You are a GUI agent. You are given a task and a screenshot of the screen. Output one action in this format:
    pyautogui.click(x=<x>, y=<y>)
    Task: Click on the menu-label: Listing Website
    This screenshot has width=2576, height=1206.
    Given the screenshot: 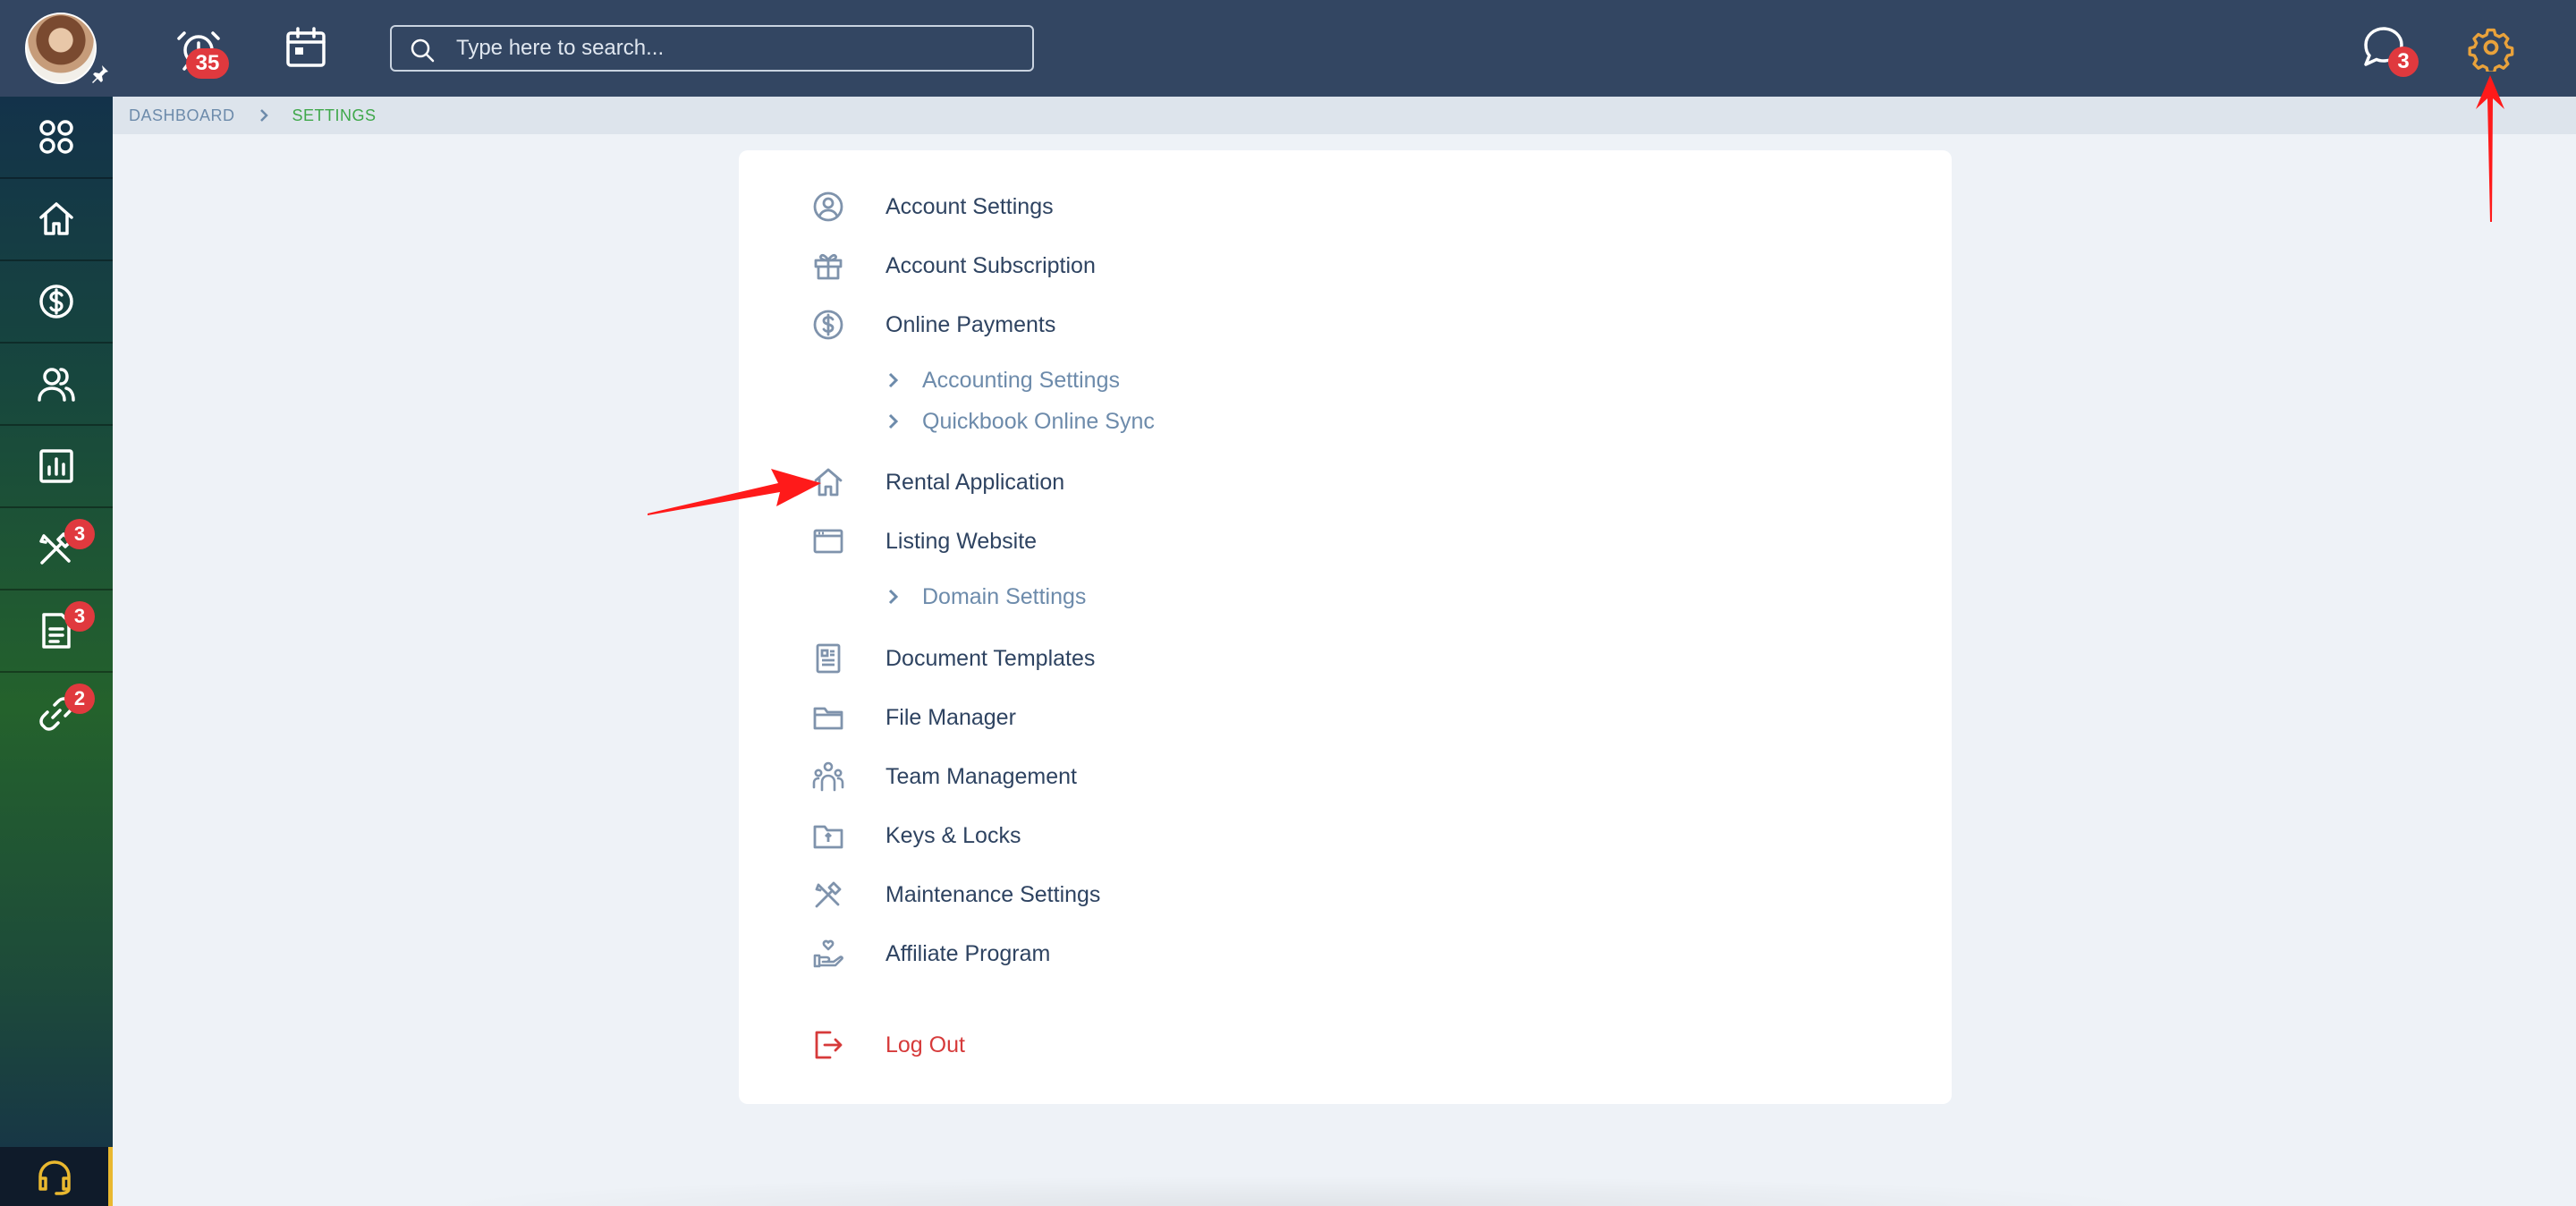 What is the action you would take?
    pyautogui.click(x=962, y=541)
    